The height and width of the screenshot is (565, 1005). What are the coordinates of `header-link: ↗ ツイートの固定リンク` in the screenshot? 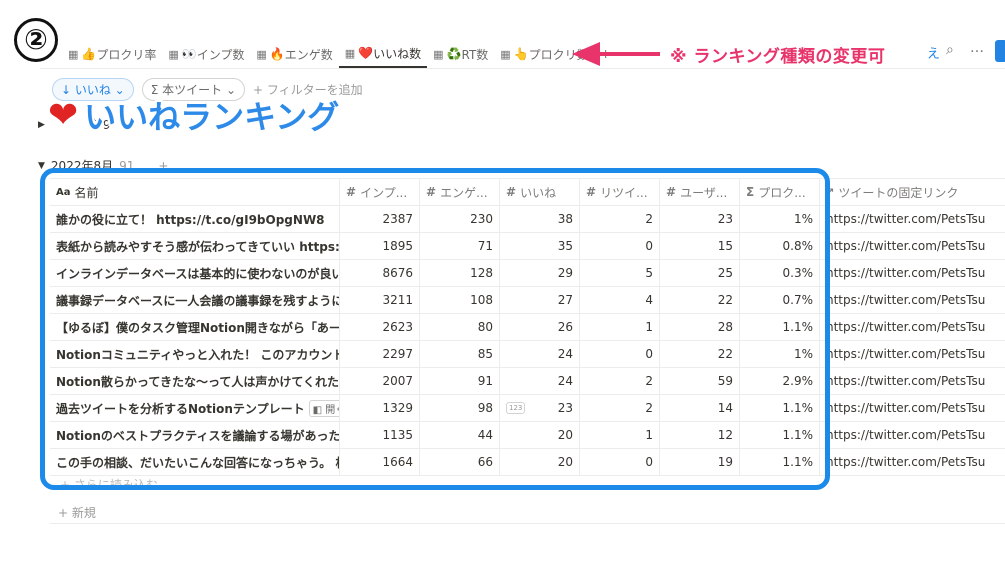 It's located at (902, 192).